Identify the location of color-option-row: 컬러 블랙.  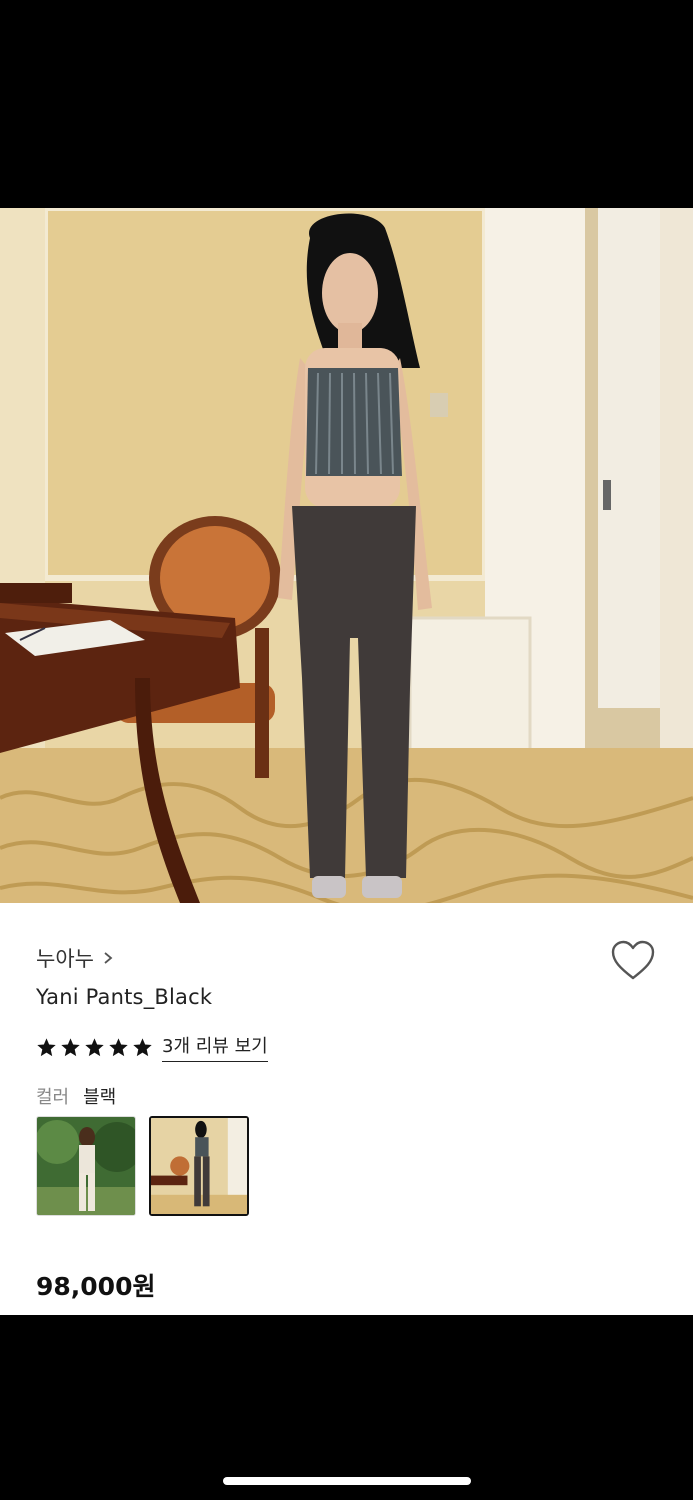
(76, 1096).